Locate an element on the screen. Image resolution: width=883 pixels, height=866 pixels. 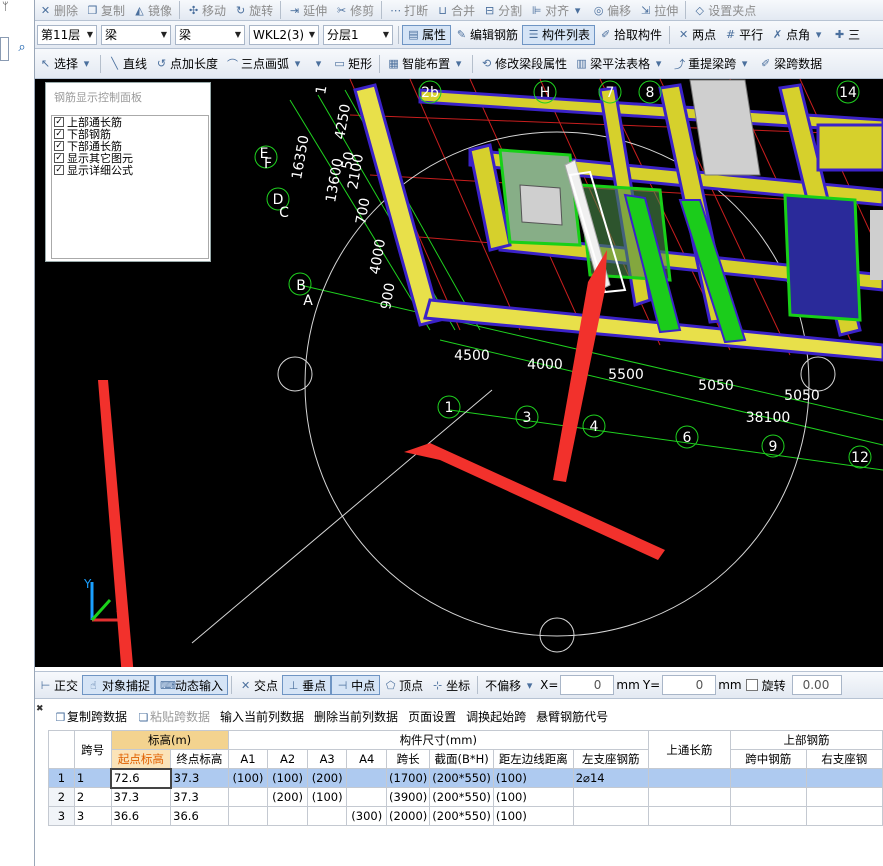
cell-a3: (200) is located at coordinates (327, 778).